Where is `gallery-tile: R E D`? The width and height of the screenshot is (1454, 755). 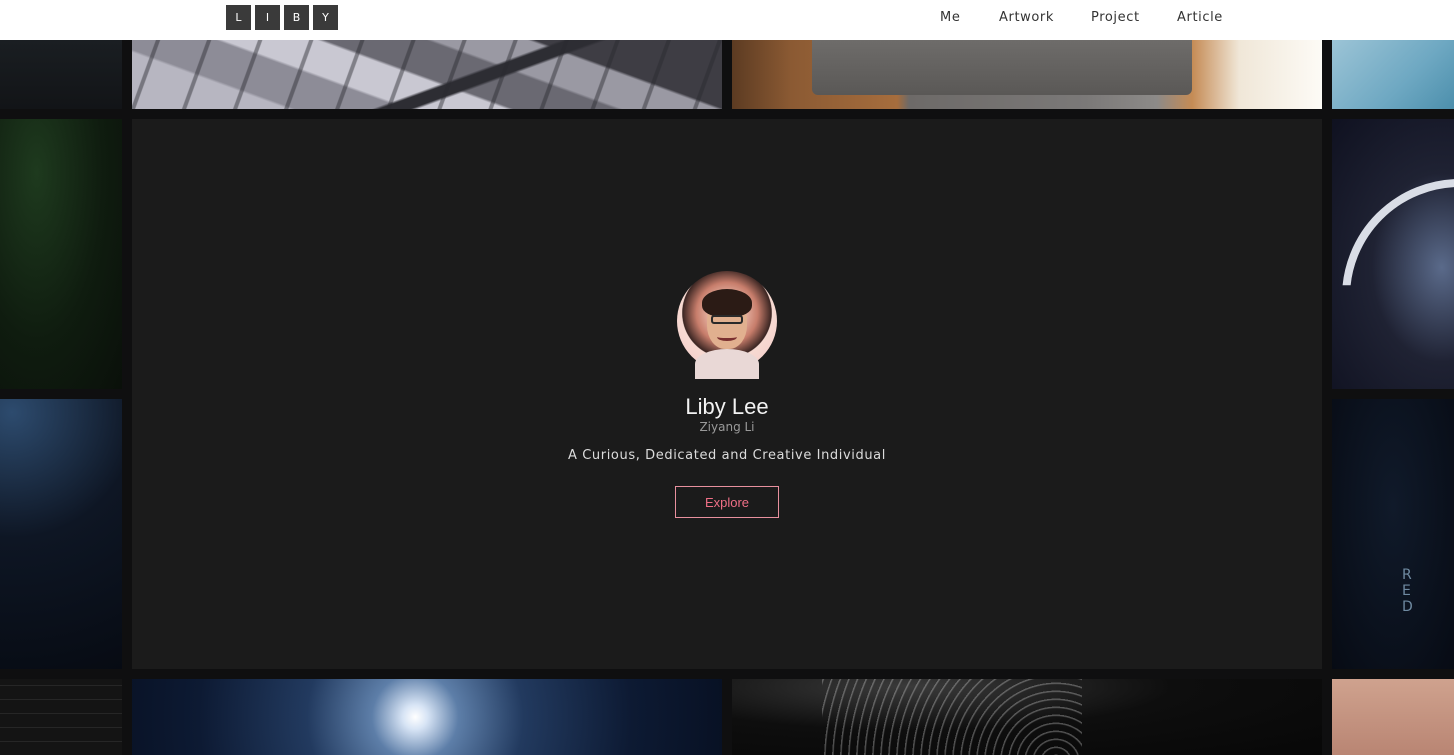 gallery-tile: R E D is located at coordinates (1393, 534).